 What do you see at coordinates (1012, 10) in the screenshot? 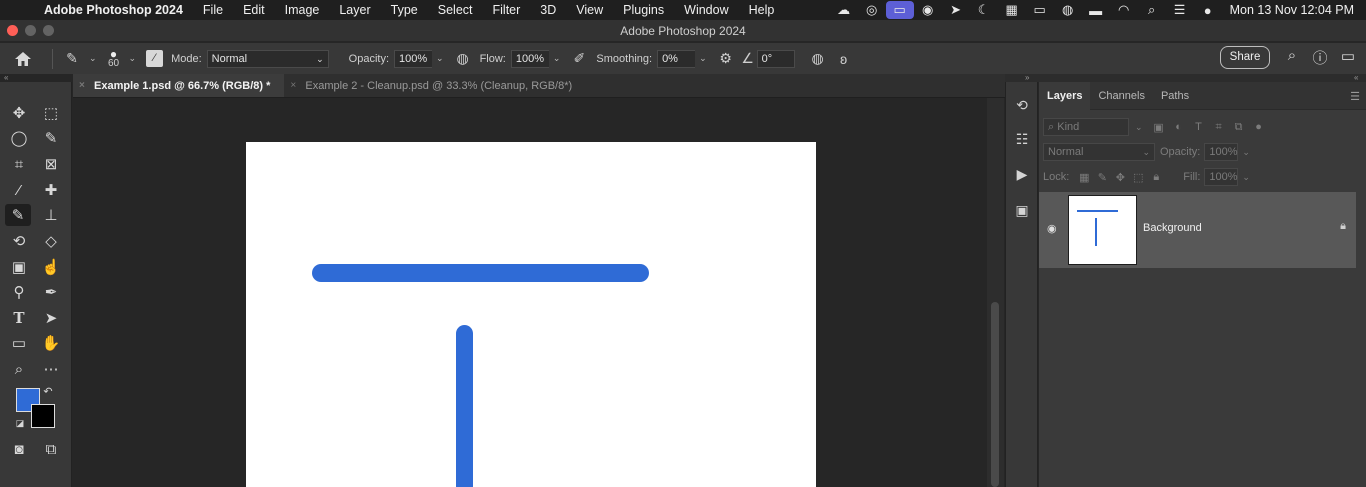
I see `window-manager-icon: ▦` at bounding box center [1012, 10].